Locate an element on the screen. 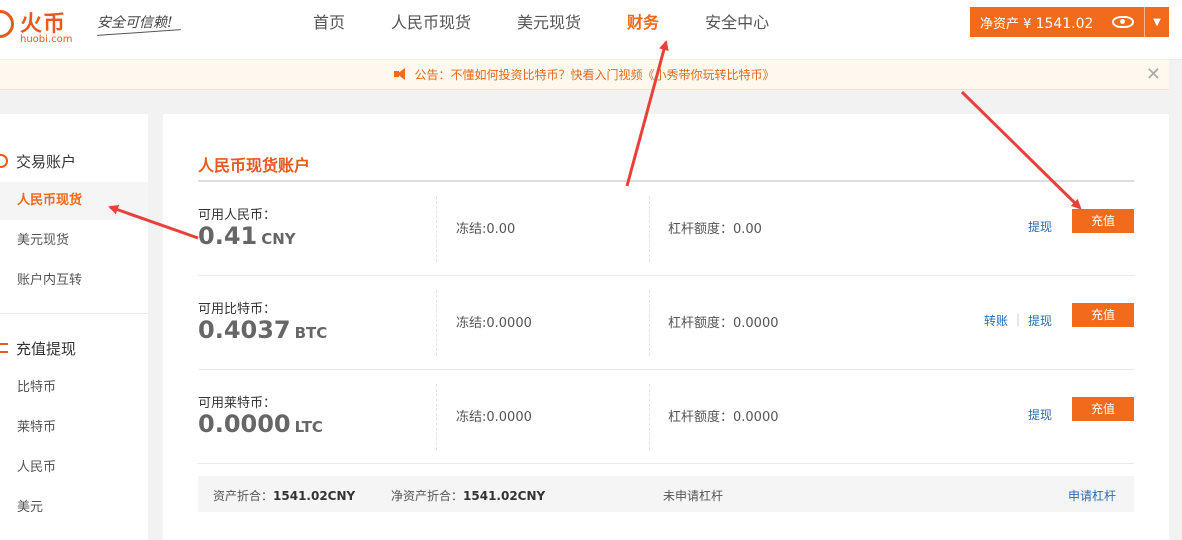 The height and width of the screenshot is (540, 1182). sidebar-section-trading: 交易账户 is located at coordinates (38, 161).